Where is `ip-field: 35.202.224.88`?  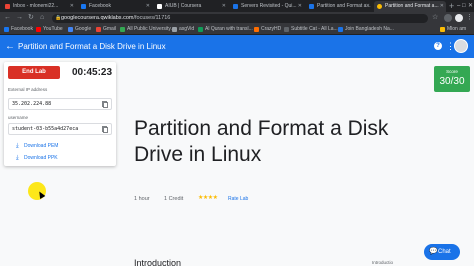 ip-field: 35.202.224.88 is located at coordinates (60, 104).